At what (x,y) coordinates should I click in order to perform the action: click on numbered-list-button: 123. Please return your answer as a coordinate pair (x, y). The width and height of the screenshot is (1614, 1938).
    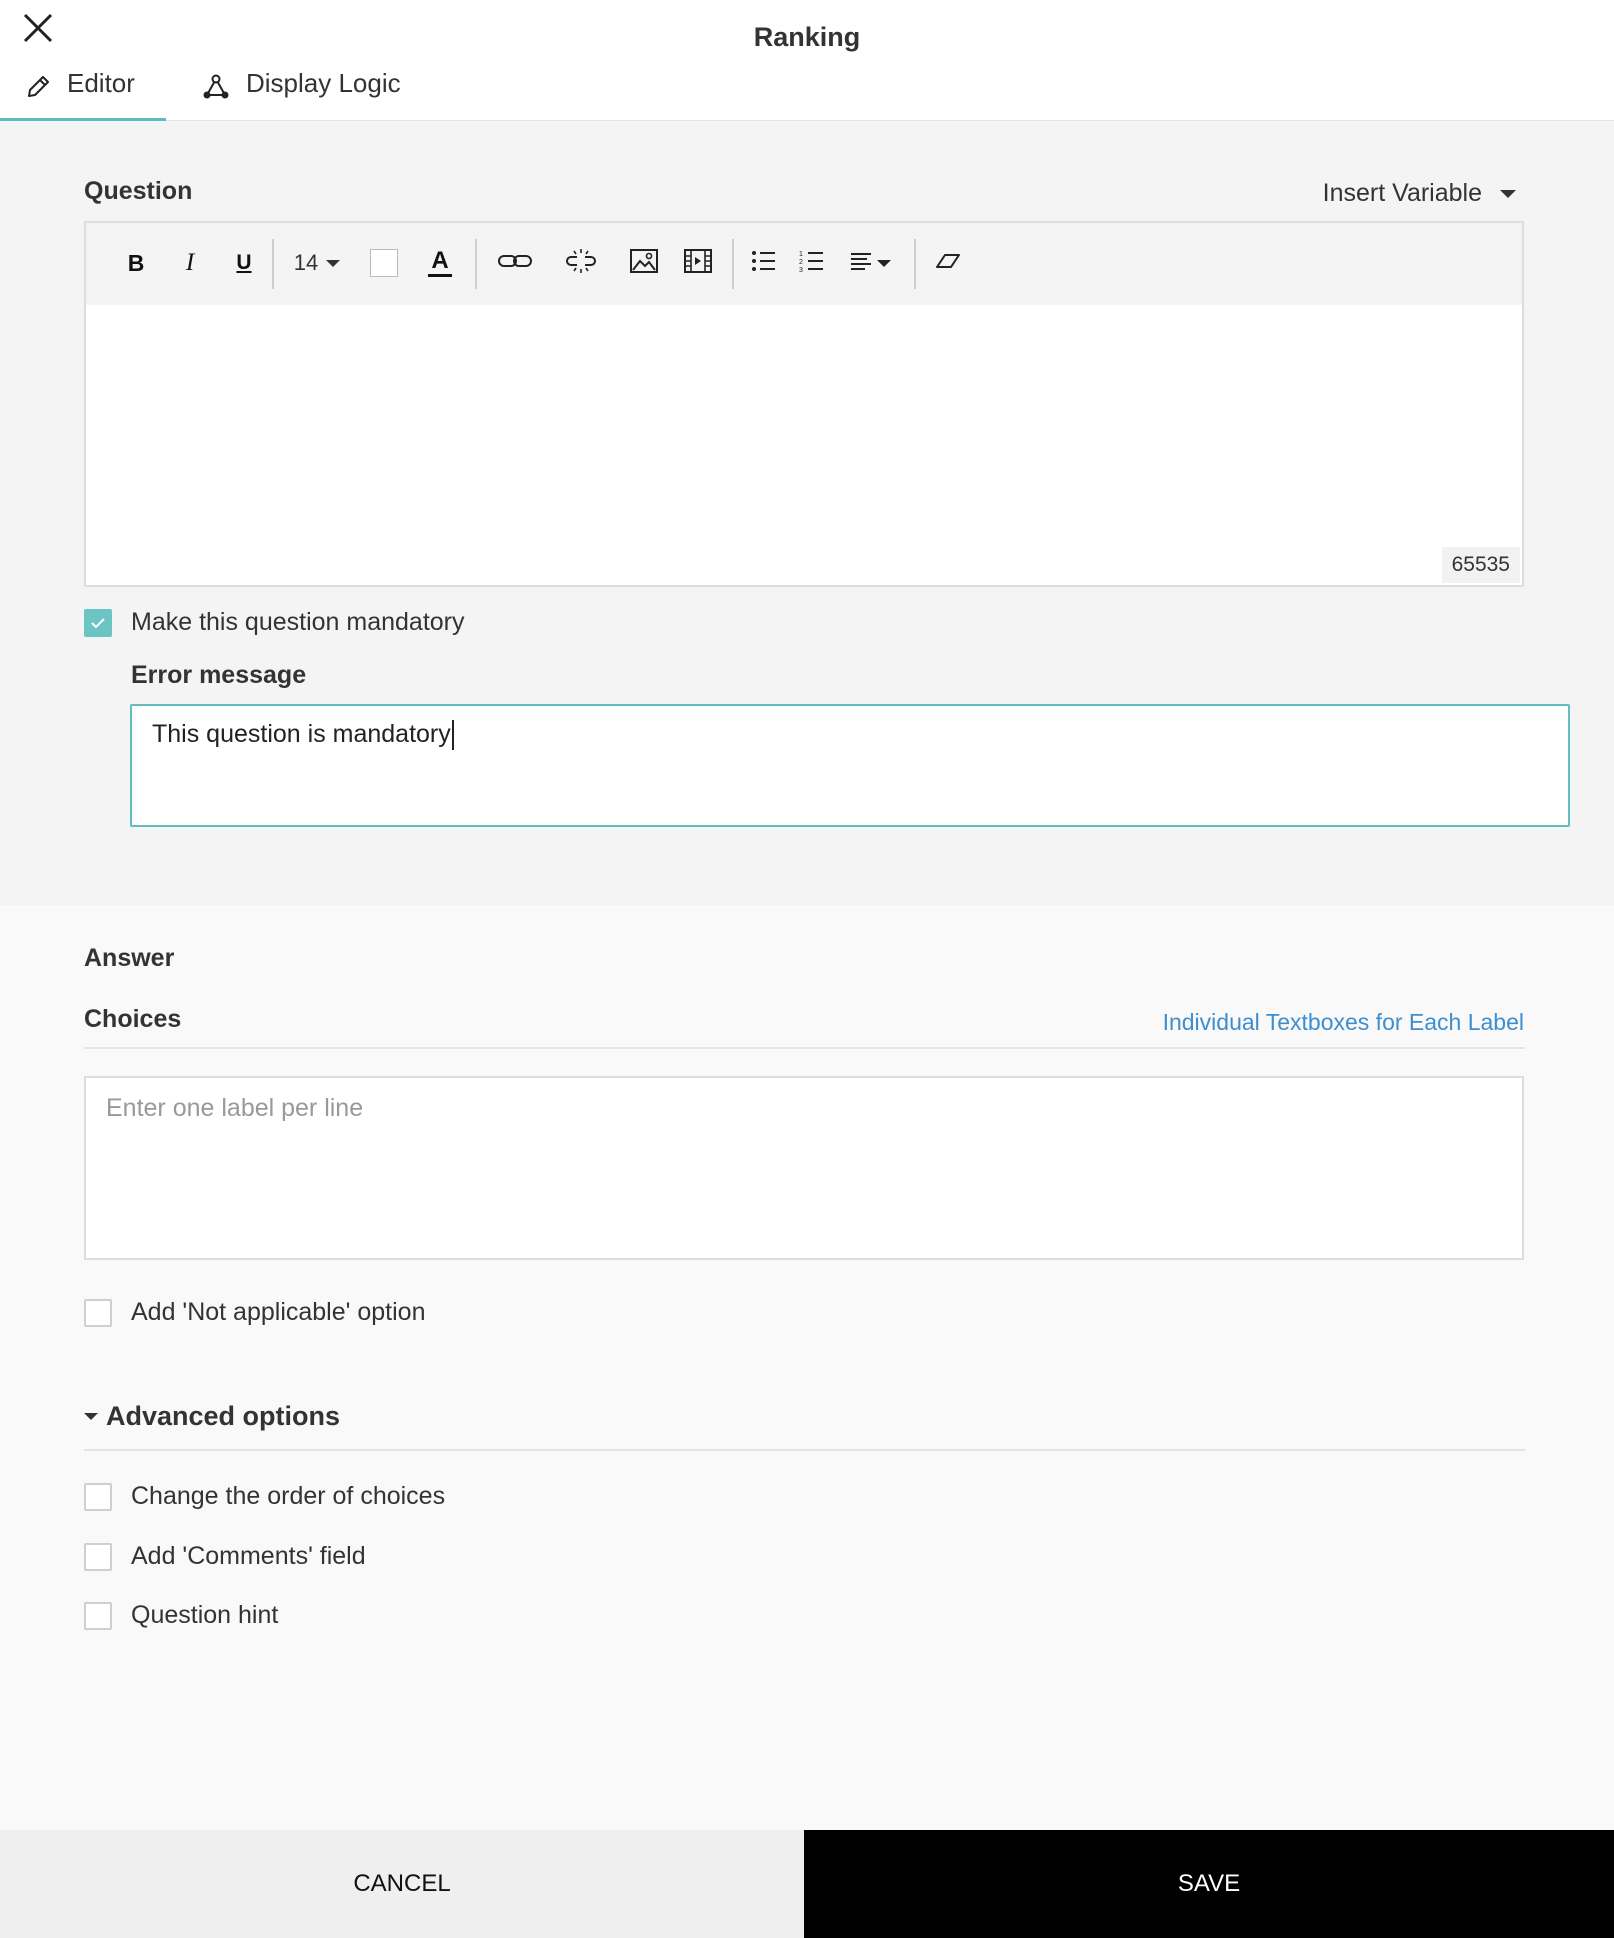
    Looking at the image, I should click on (812, 263).